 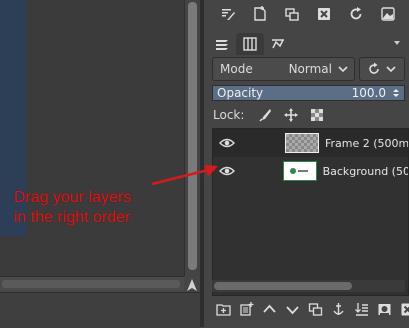 What do you see at coordinates (228, 14) in the screenshot?
I see `edit-layer-attributes-icon` at bounding box center [228, 14].